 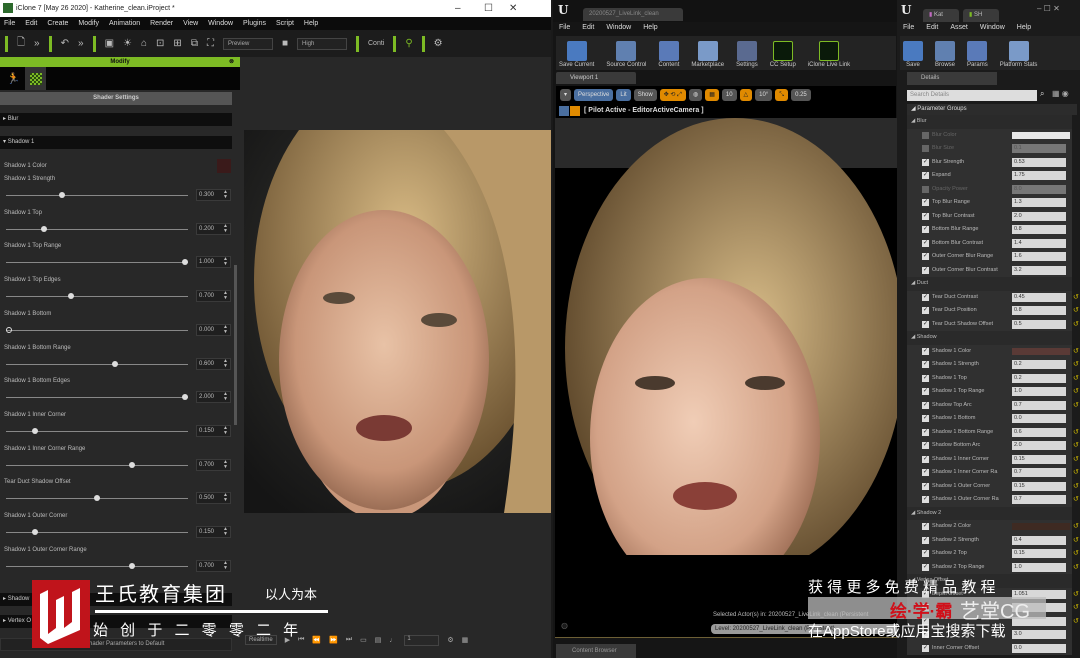 What do you see at coordinates (213, 397) in the screenshot?
I see `slider-value-input: 2.000 ▲ ▼` at bounding box center [213, 397].